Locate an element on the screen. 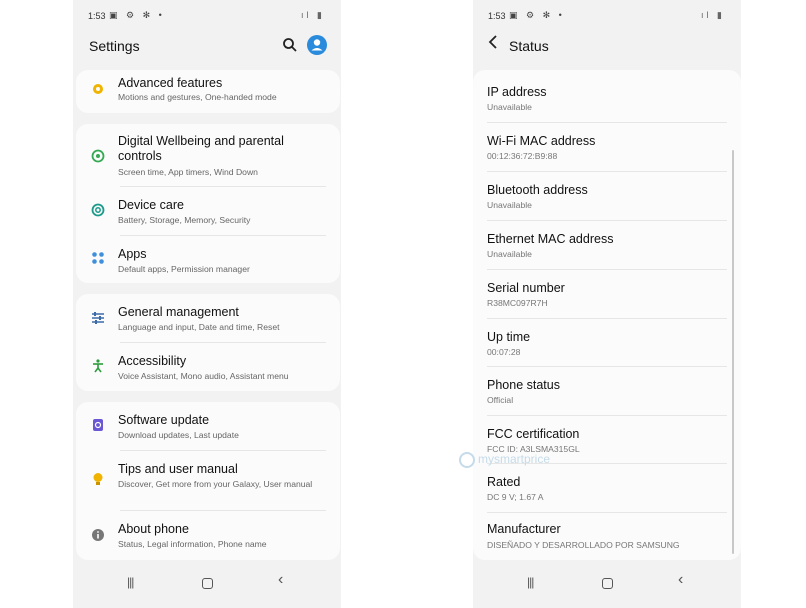 This screenshot has height=608, width=806. watermark: mysmartprice is located at coordinates (504, 460).